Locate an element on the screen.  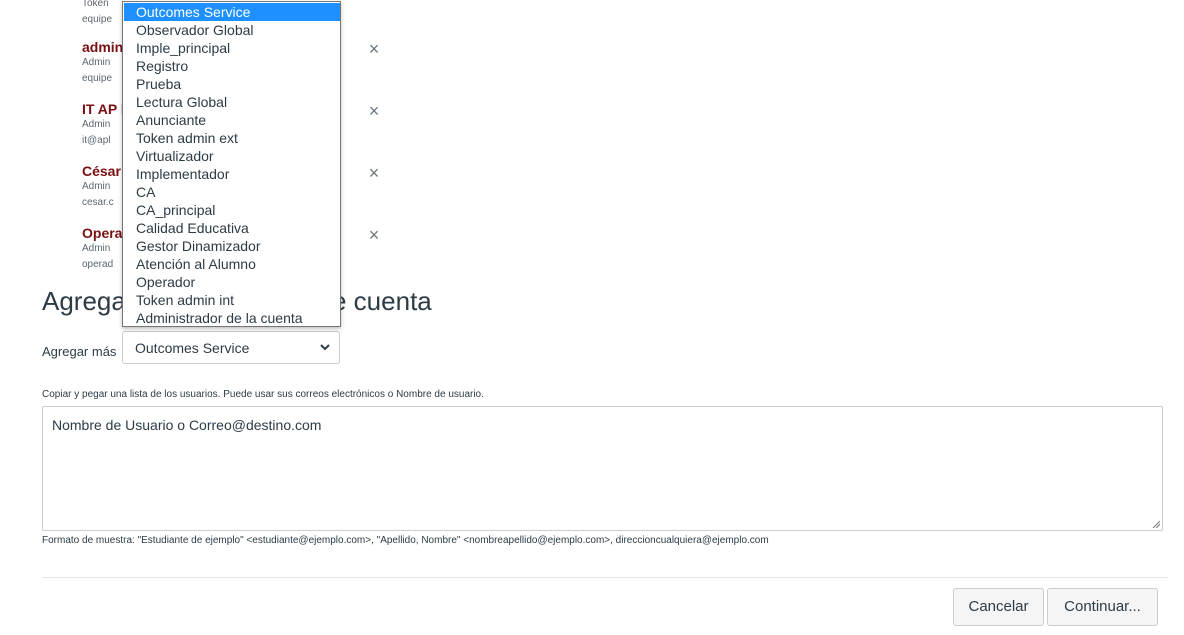
resize-handle-icon is located at coordinates (1156, 524).